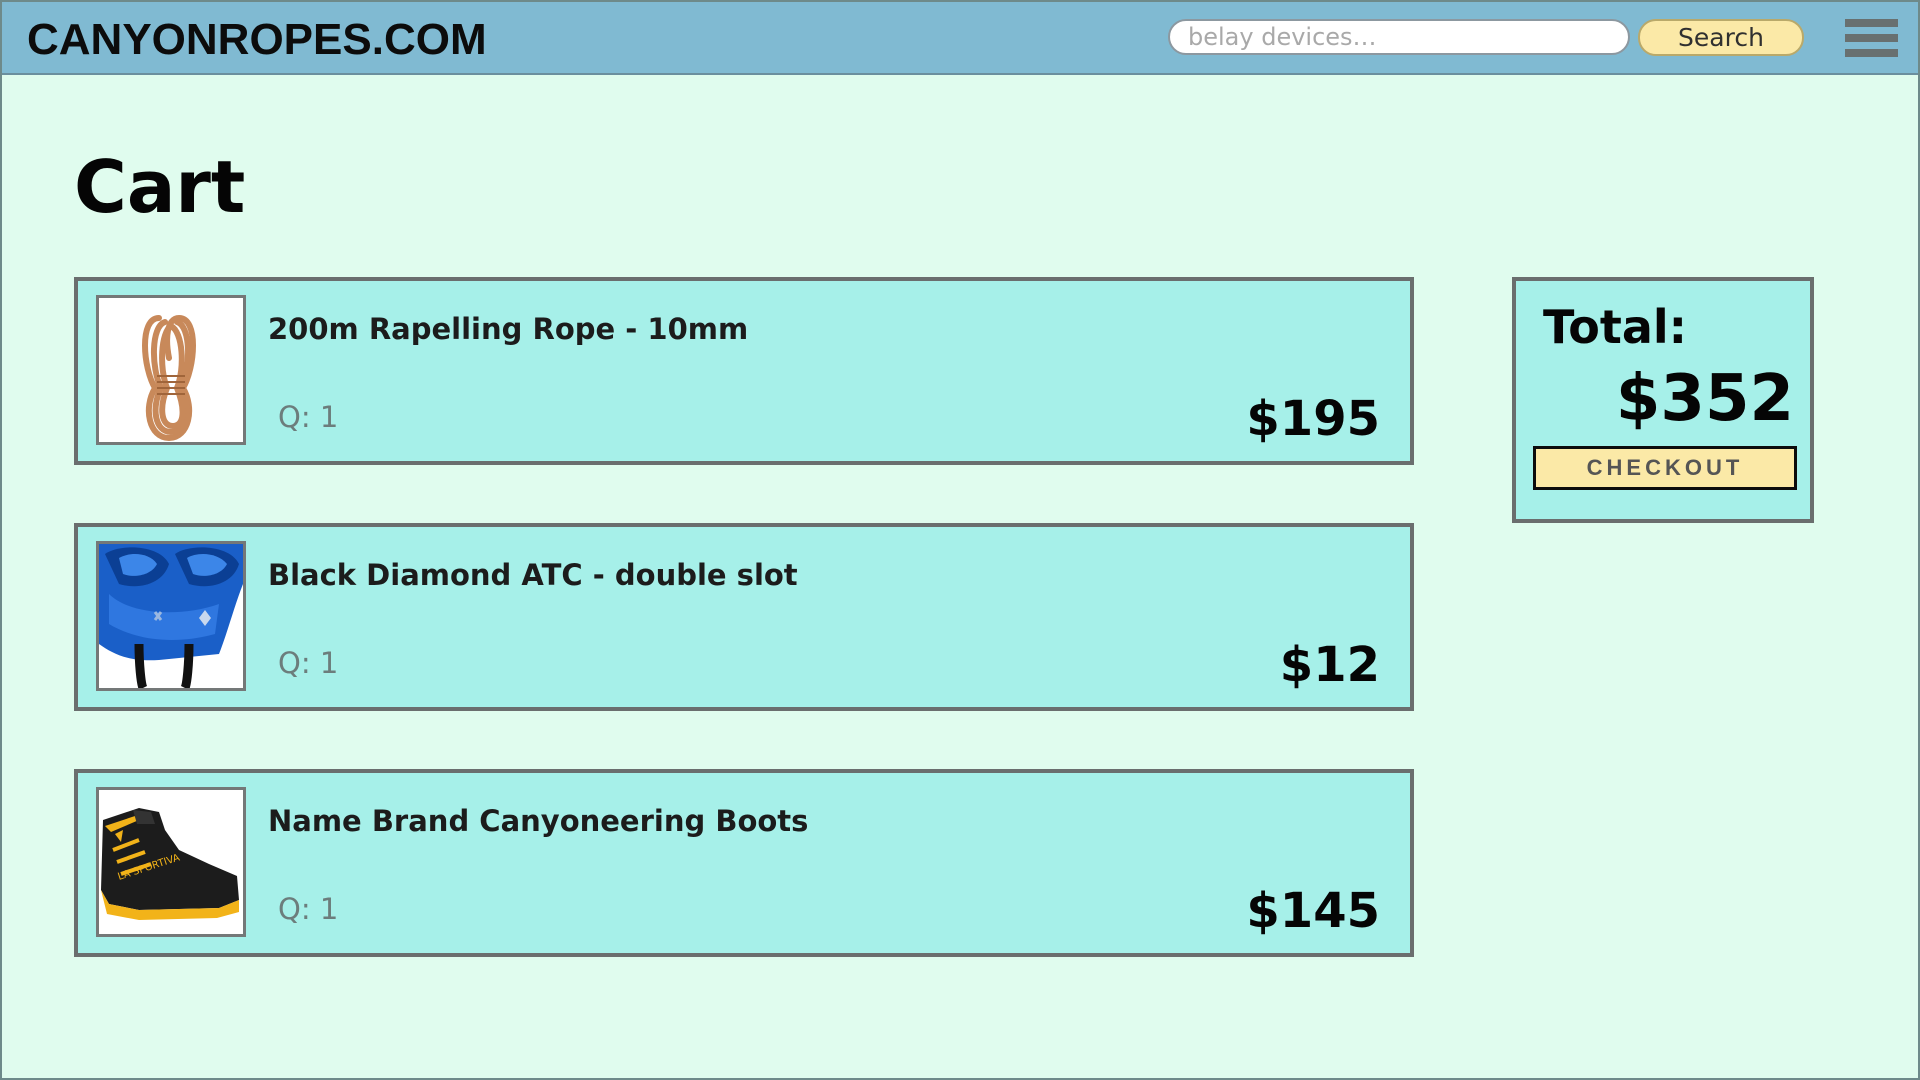 This screenshot has width=1920, height=1080. What do you see at coordinates (508, 329) in the screenshot?
I see `item-name: 200m Rapelling Rope - 10mm` at bounding box center [508, 329].